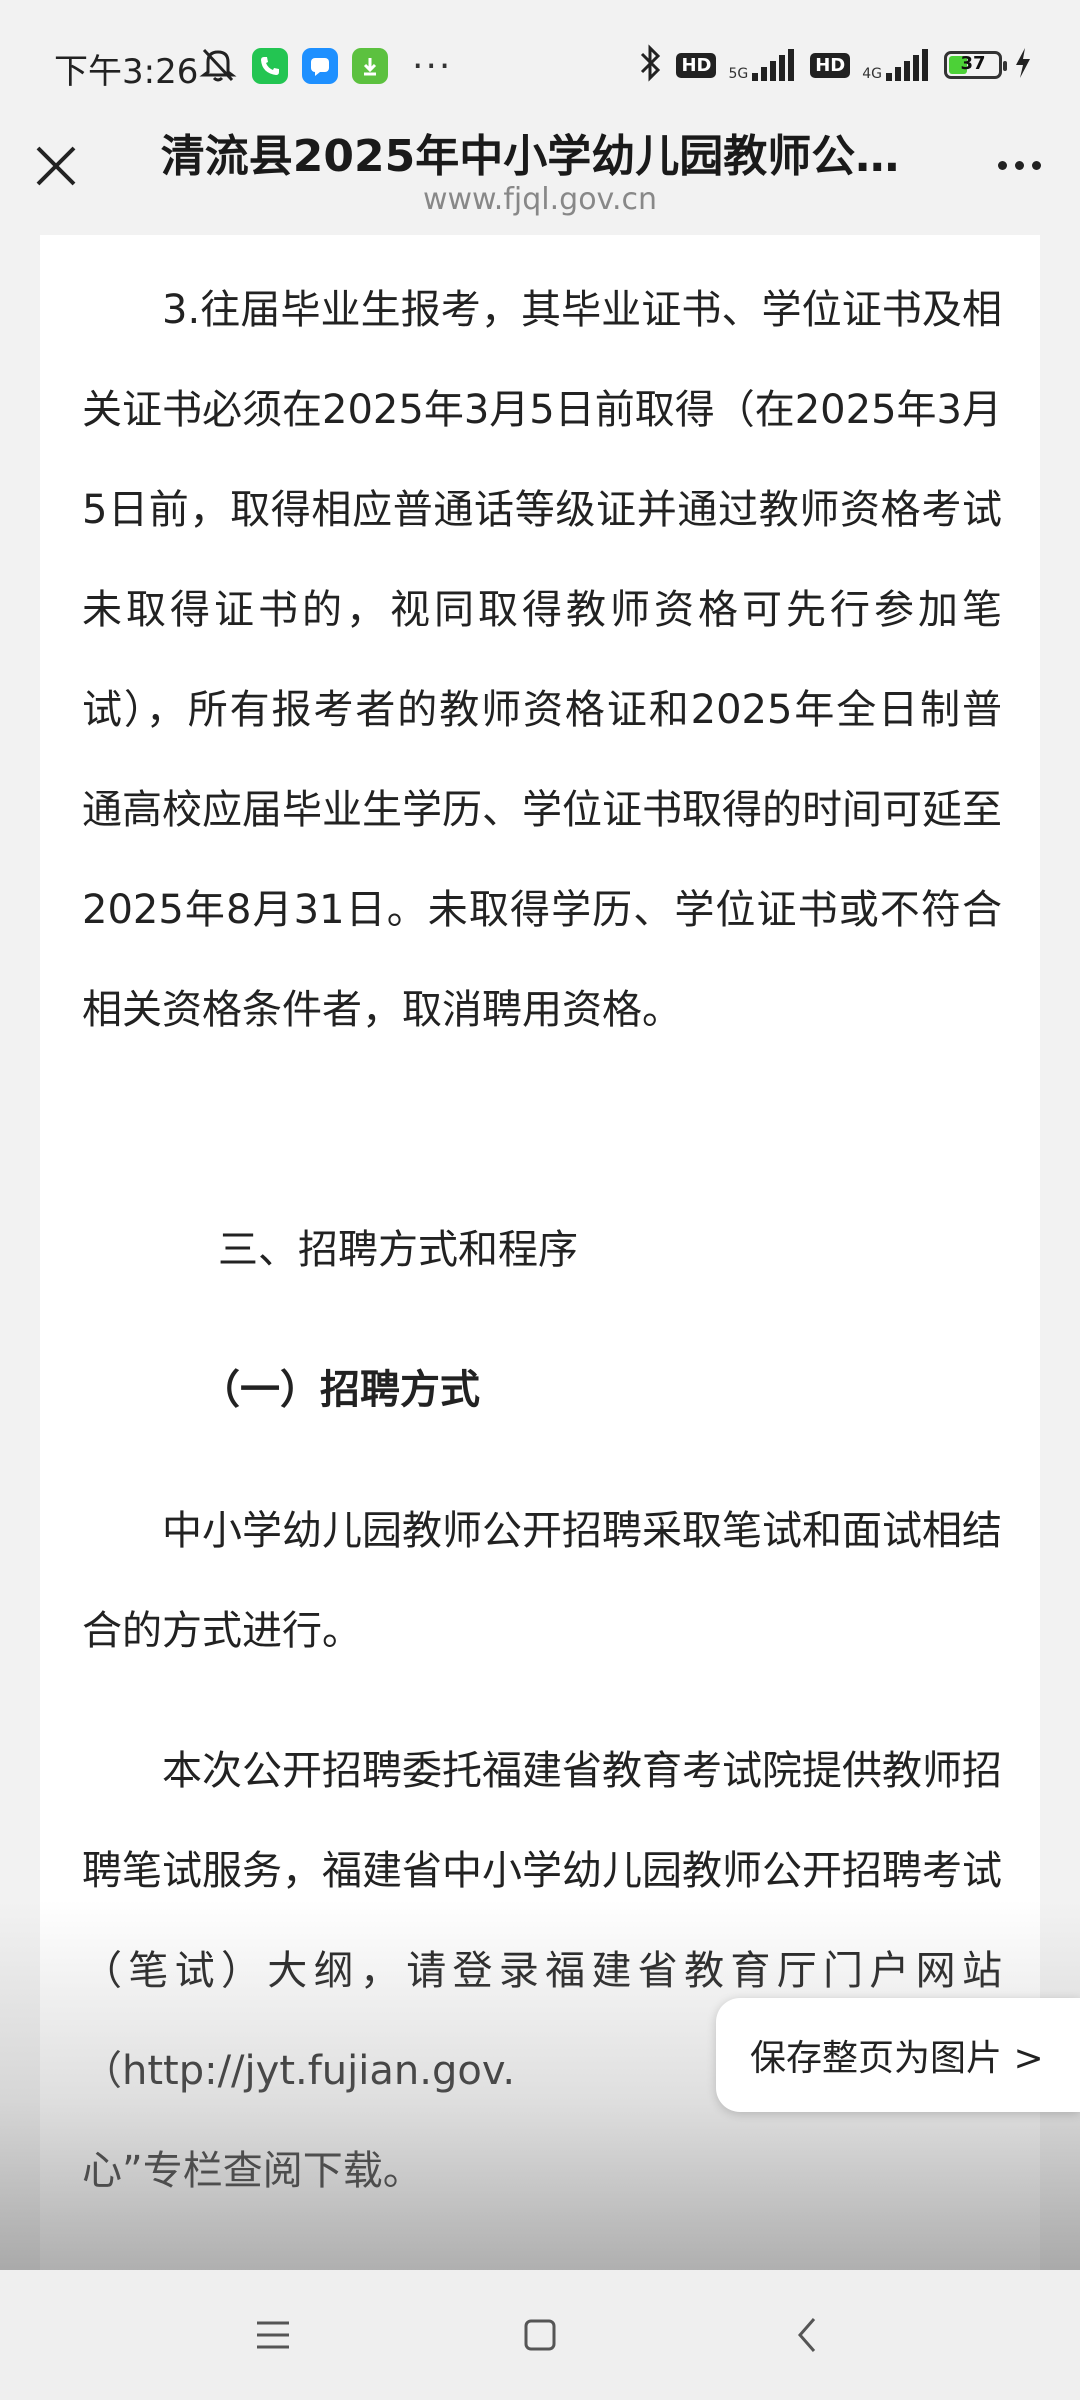 Image resolution: width=1080 pixels, height=2400 pixels. Describe the element at coordinates (340, 1390) in the screenshot. I see `sub-heading: （一）招聘方式` at that location.